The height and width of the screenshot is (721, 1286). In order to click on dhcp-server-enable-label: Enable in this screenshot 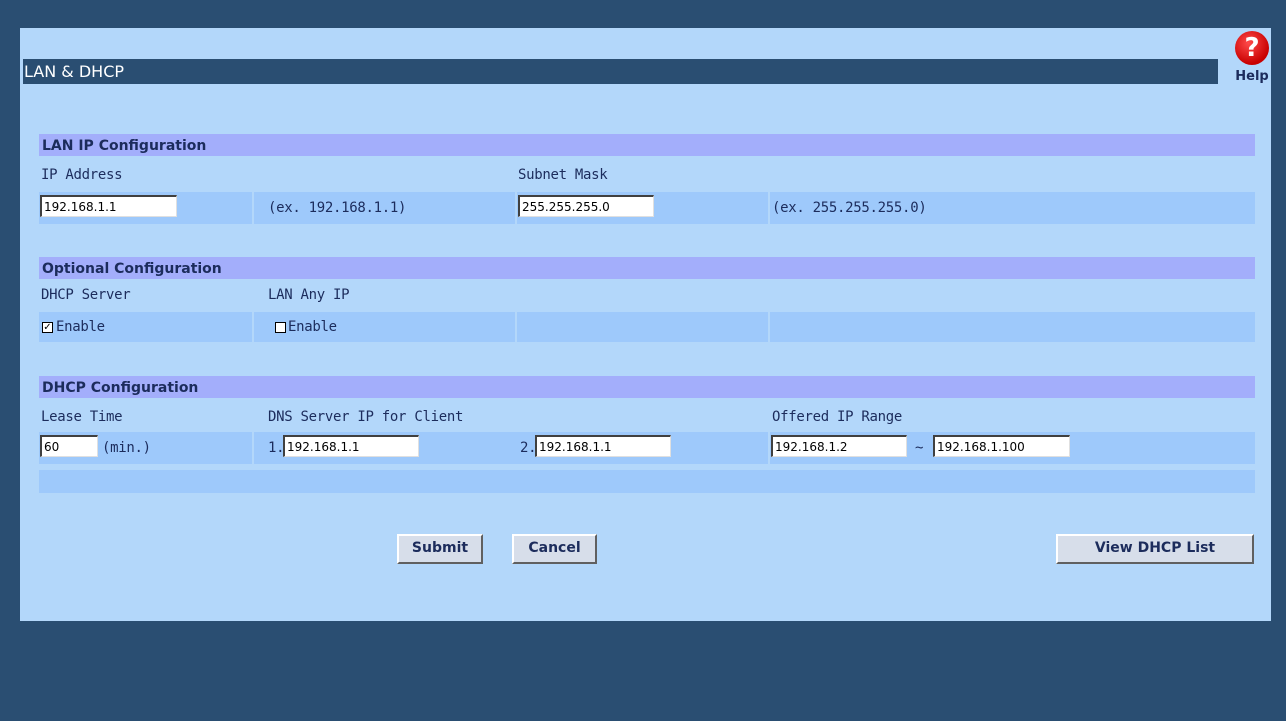, I will do `click(80, 327)`.